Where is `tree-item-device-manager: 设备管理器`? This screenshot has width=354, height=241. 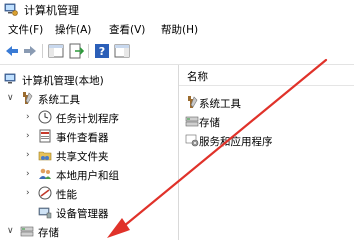 tree-item-device-manager: 设备管理器 is located at coordinates (89, 213).